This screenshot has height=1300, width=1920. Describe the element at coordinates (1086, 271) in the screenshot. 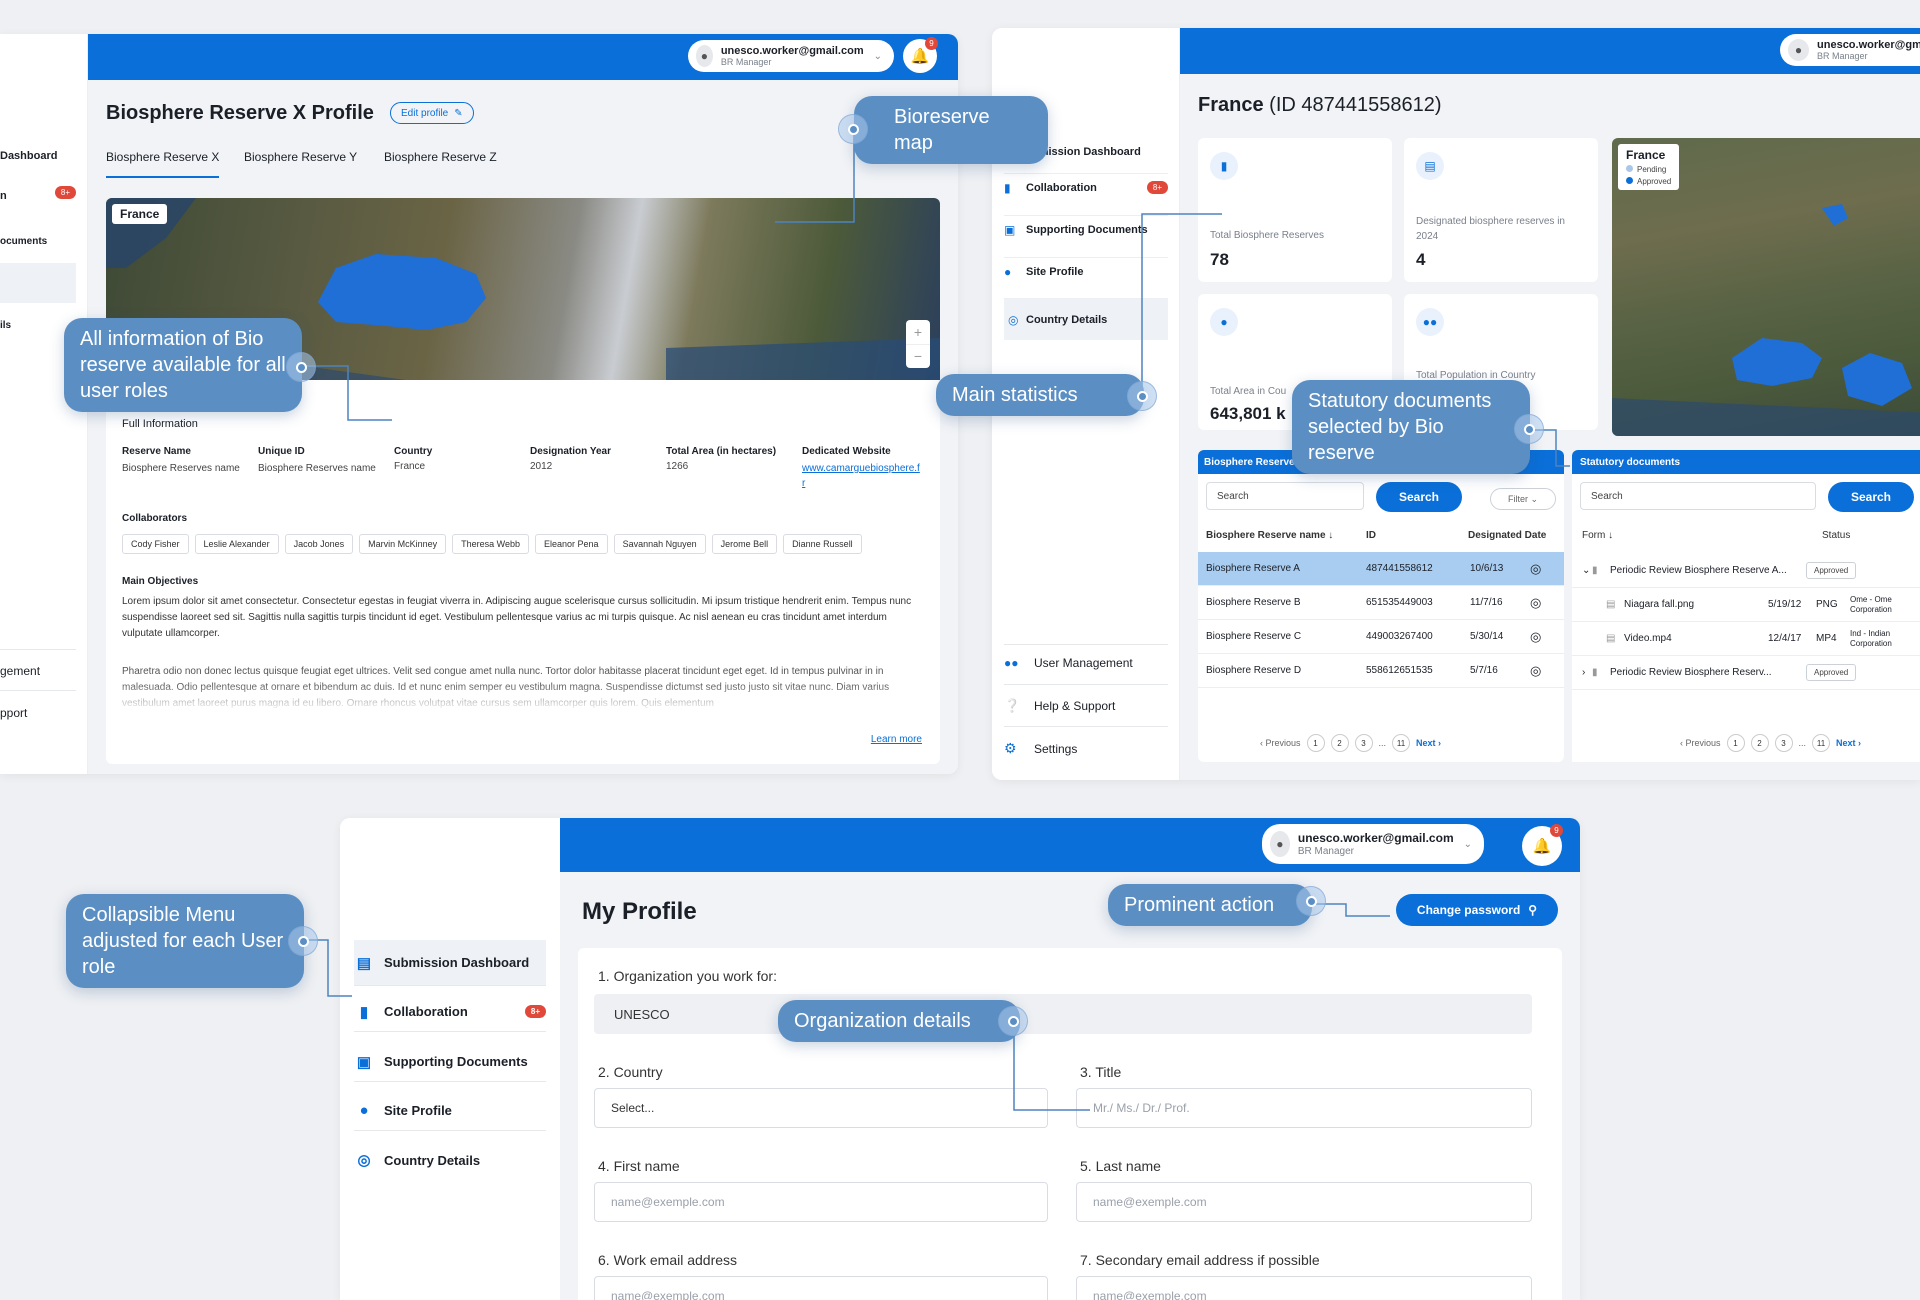

I see `sidebar-item-site: ● Site Profile` at that location.